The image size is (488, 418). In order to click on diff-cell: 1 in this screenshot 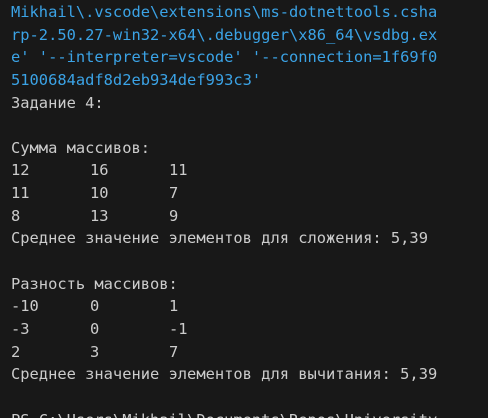, I will do `click(174, 306)`.